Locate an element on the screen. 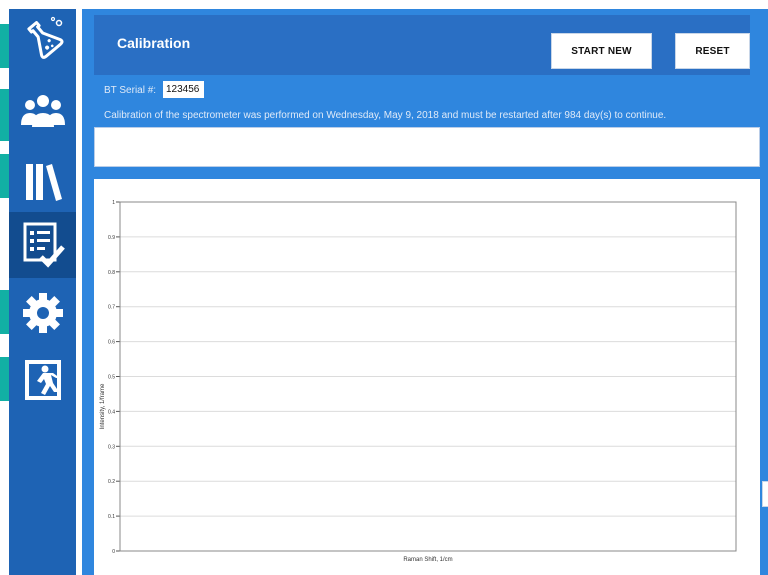 This screenshot has height=575, width=768. page-title: Calibration is located at coordinates (154, 43).